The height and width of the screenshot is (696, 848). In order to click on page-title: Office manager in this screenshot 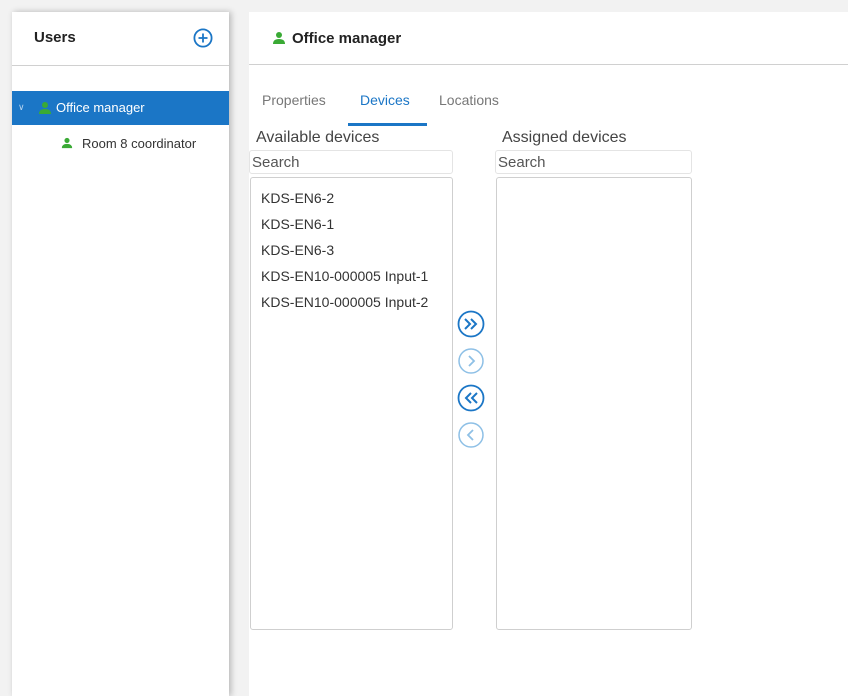, I will do `click(347, 38)`.